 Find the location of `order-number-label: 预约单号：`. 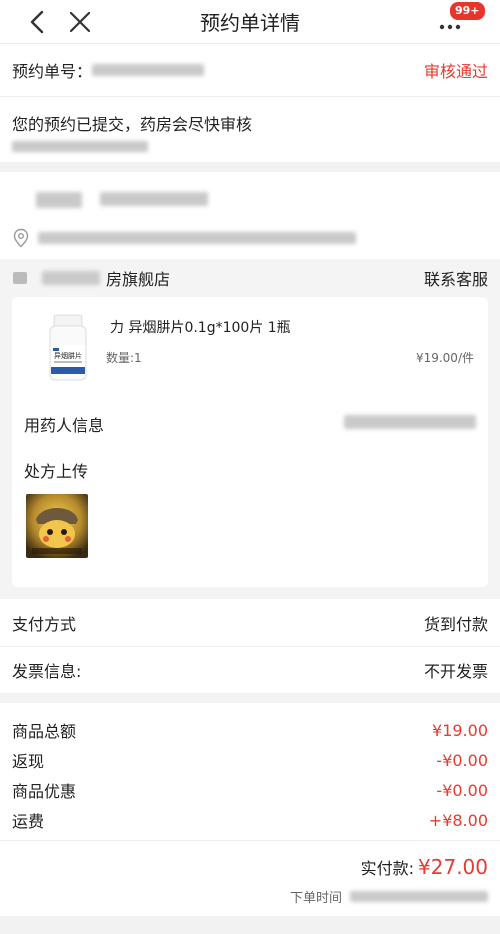

order-number-label: 预约单号： is located at coordinates (52, 71).